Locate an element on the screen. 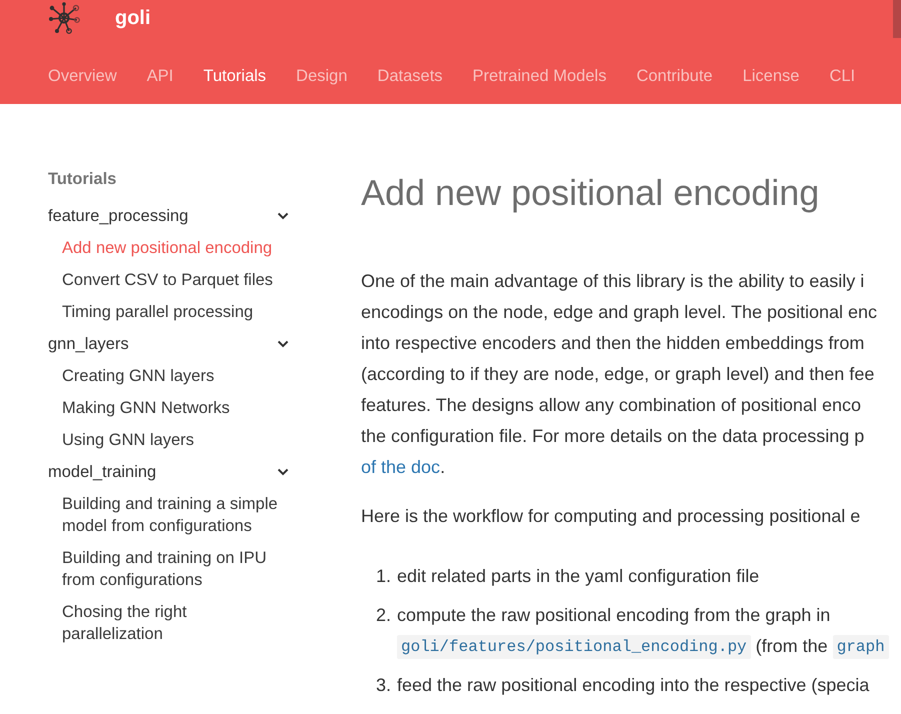  inline-code: goli/features/positional_encoding.py is located at coordinates (574, 646).